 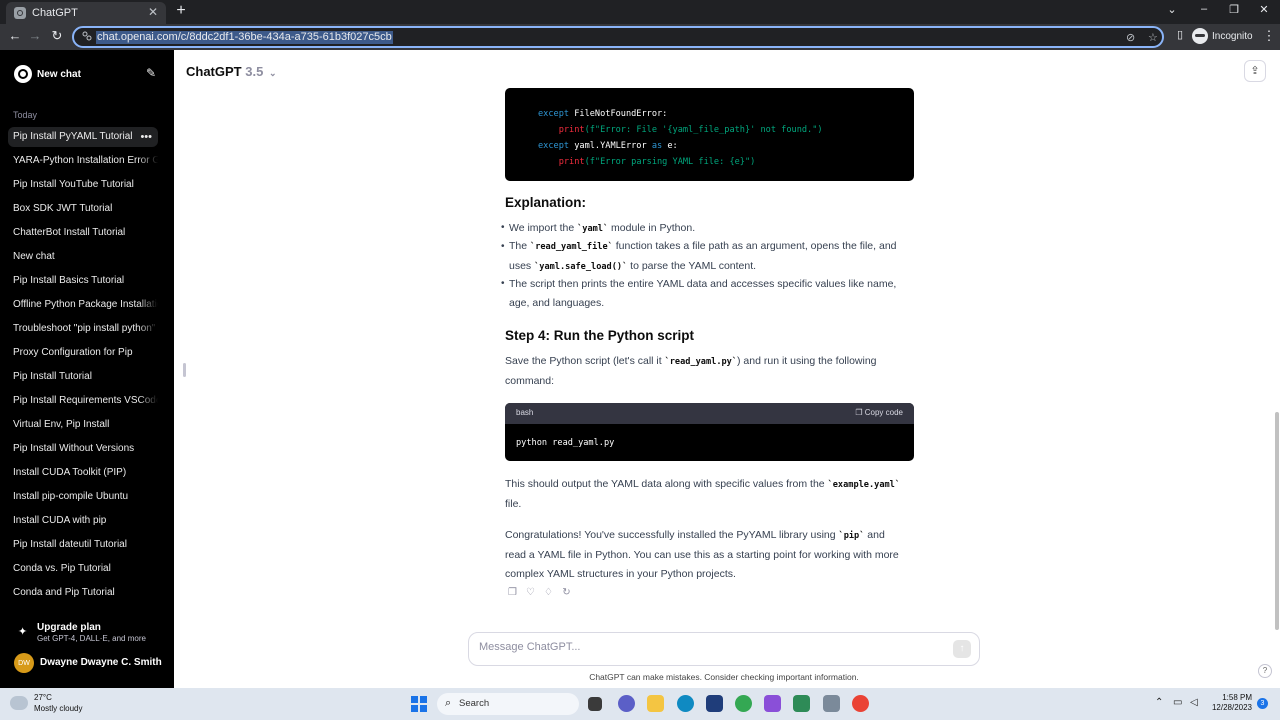 What do you see at coordinates (1153, 37) in the screenshot?
I see `bookmark-star-icon: ☆` at bounding box center [1153, 37].